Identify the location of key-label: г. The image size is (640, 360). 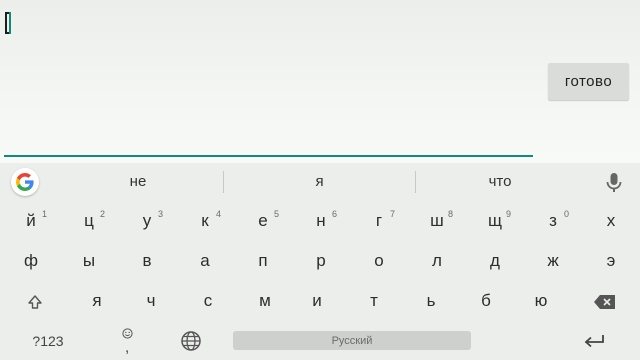
(379, 220).